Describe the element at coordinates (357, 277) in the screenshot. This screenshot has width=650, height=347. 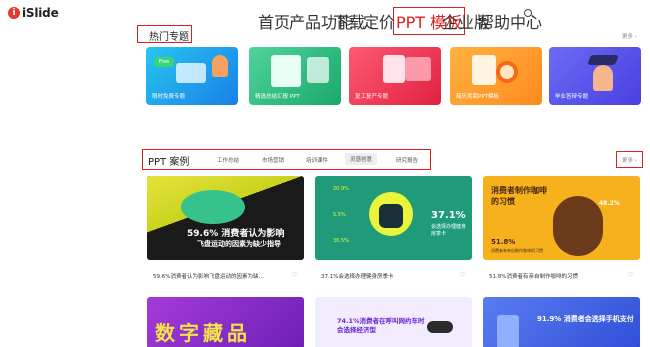
I see `case-caption: 37.1%会选择办理健身房季卡` at that location.